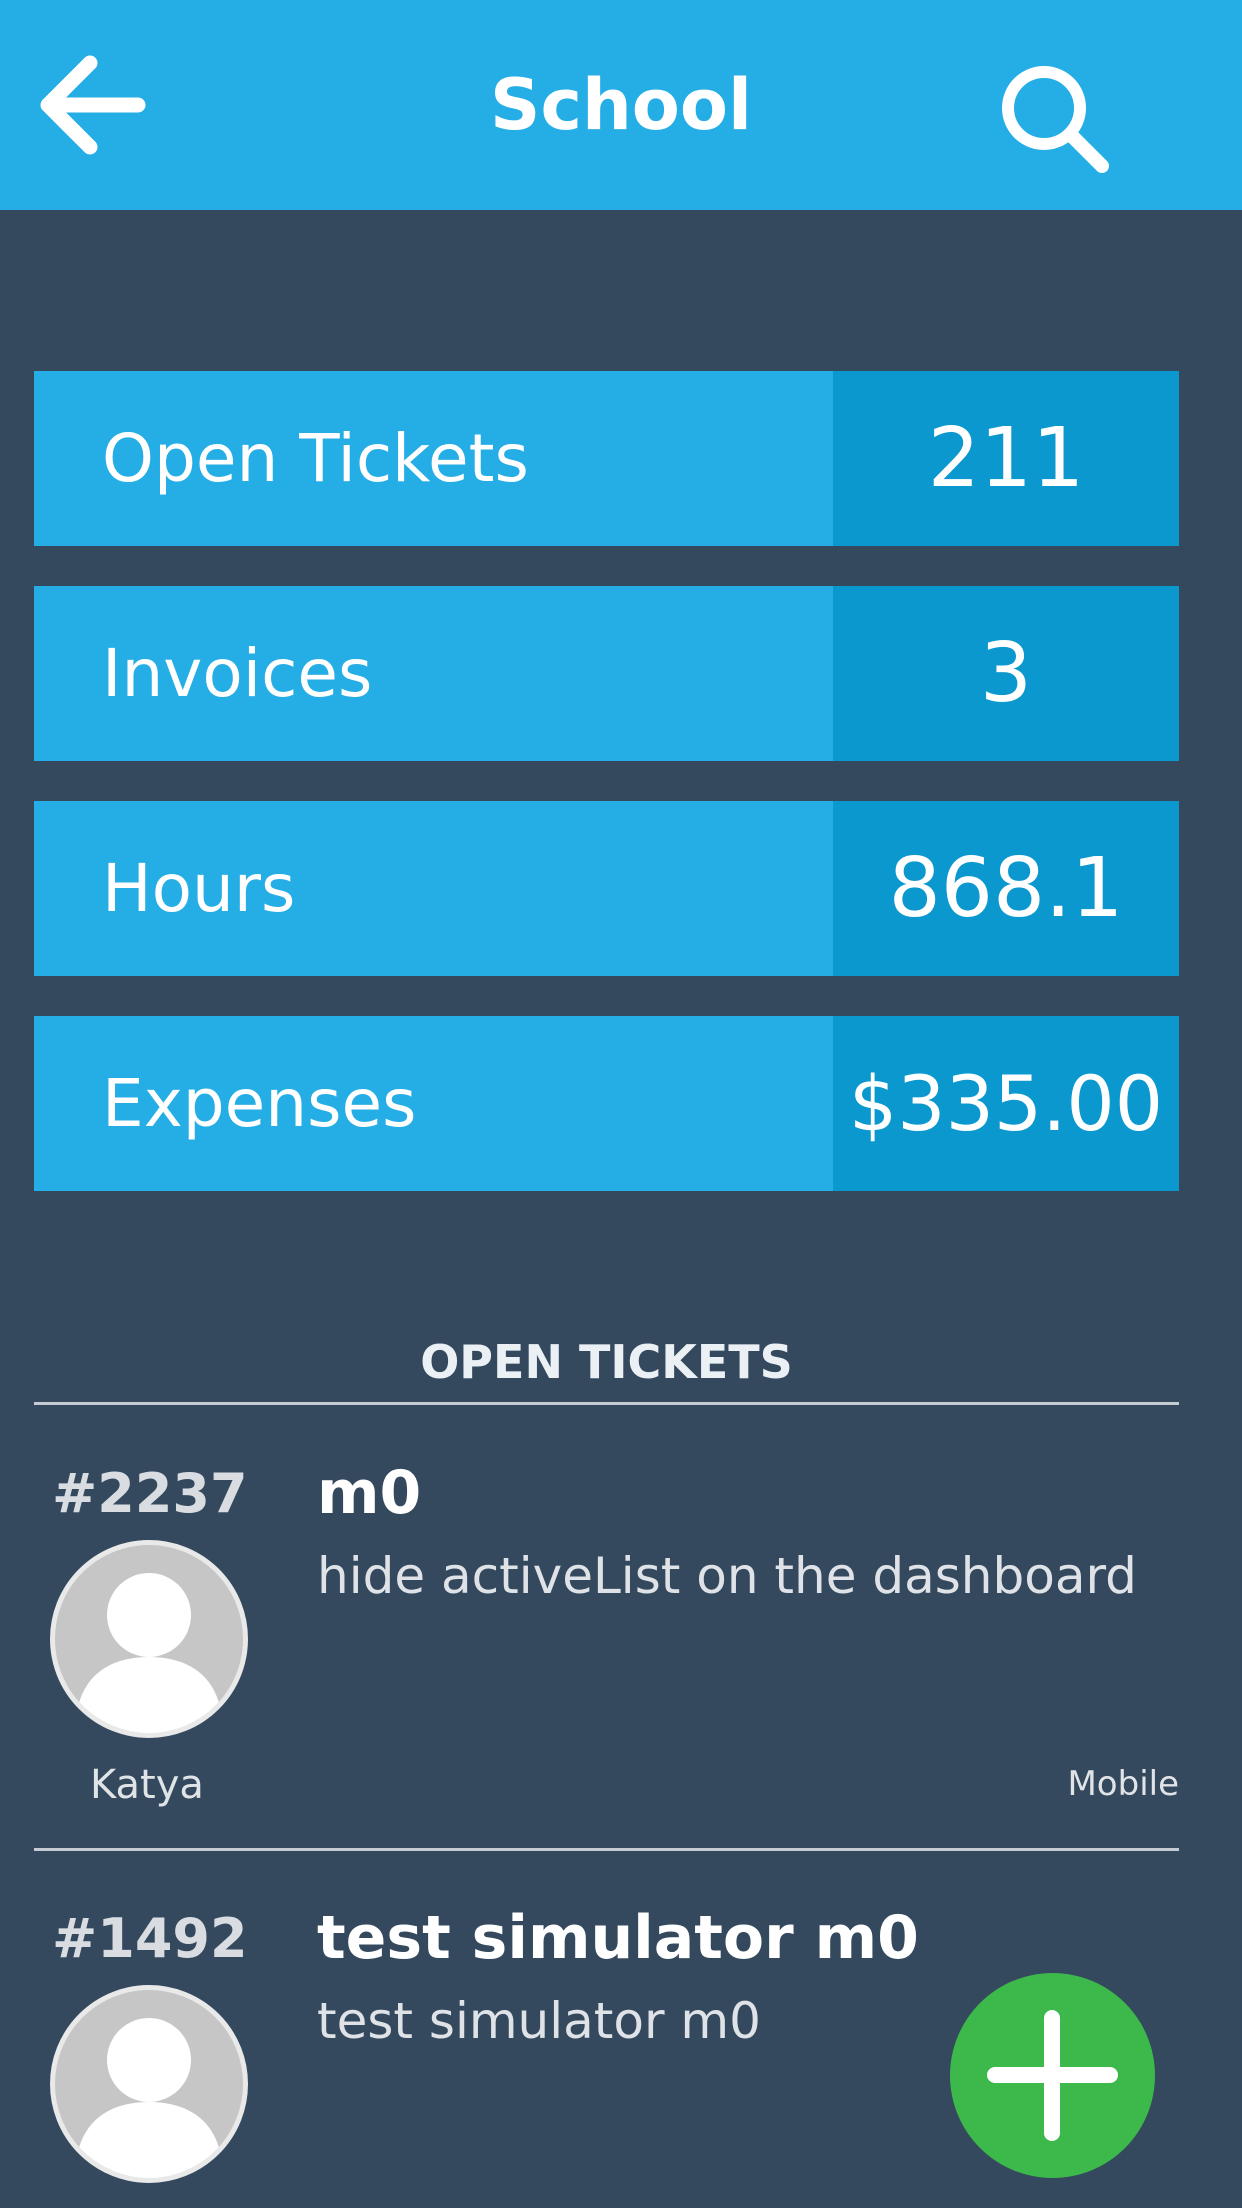  Describe the element at coordinates (727, 1576) in the screenshot. I see `ticket-description: hide activeList on the dashboard` at that location.